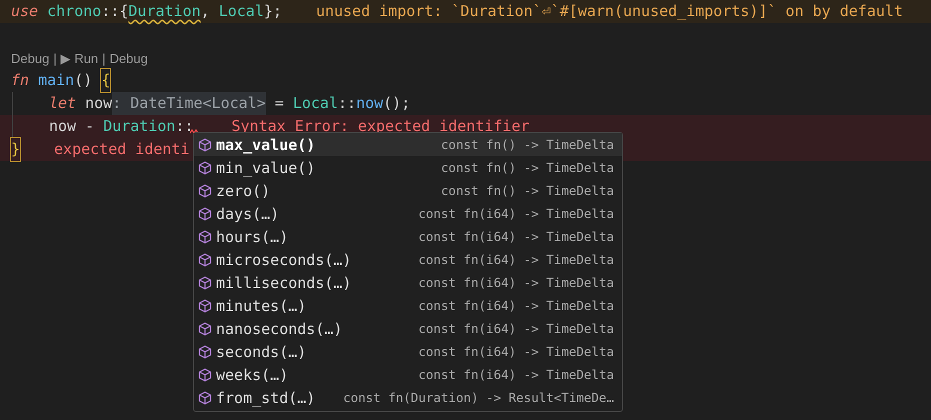 This screenshot has width=931, height=420. I want to click on type-hint: : DateTime<Local>, so click(189, 103).